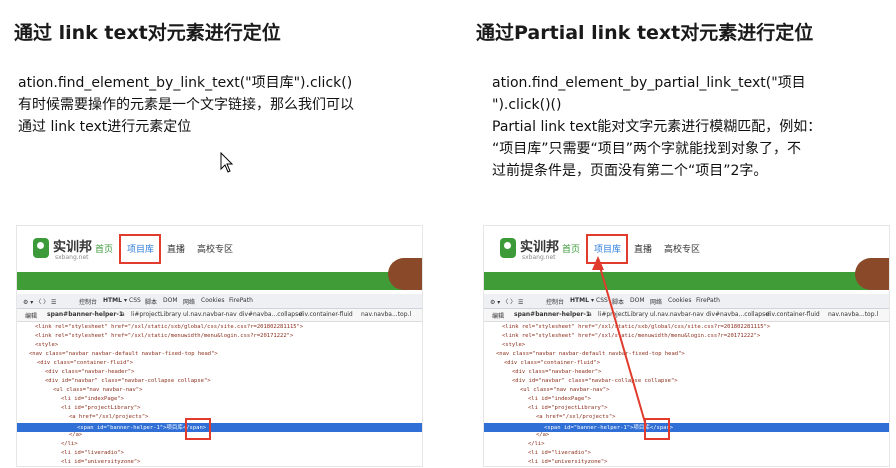  I want to click on right-desc-line-3: 过前提条件是，页面没有第二个“项目”2字。, so click(630, 171).